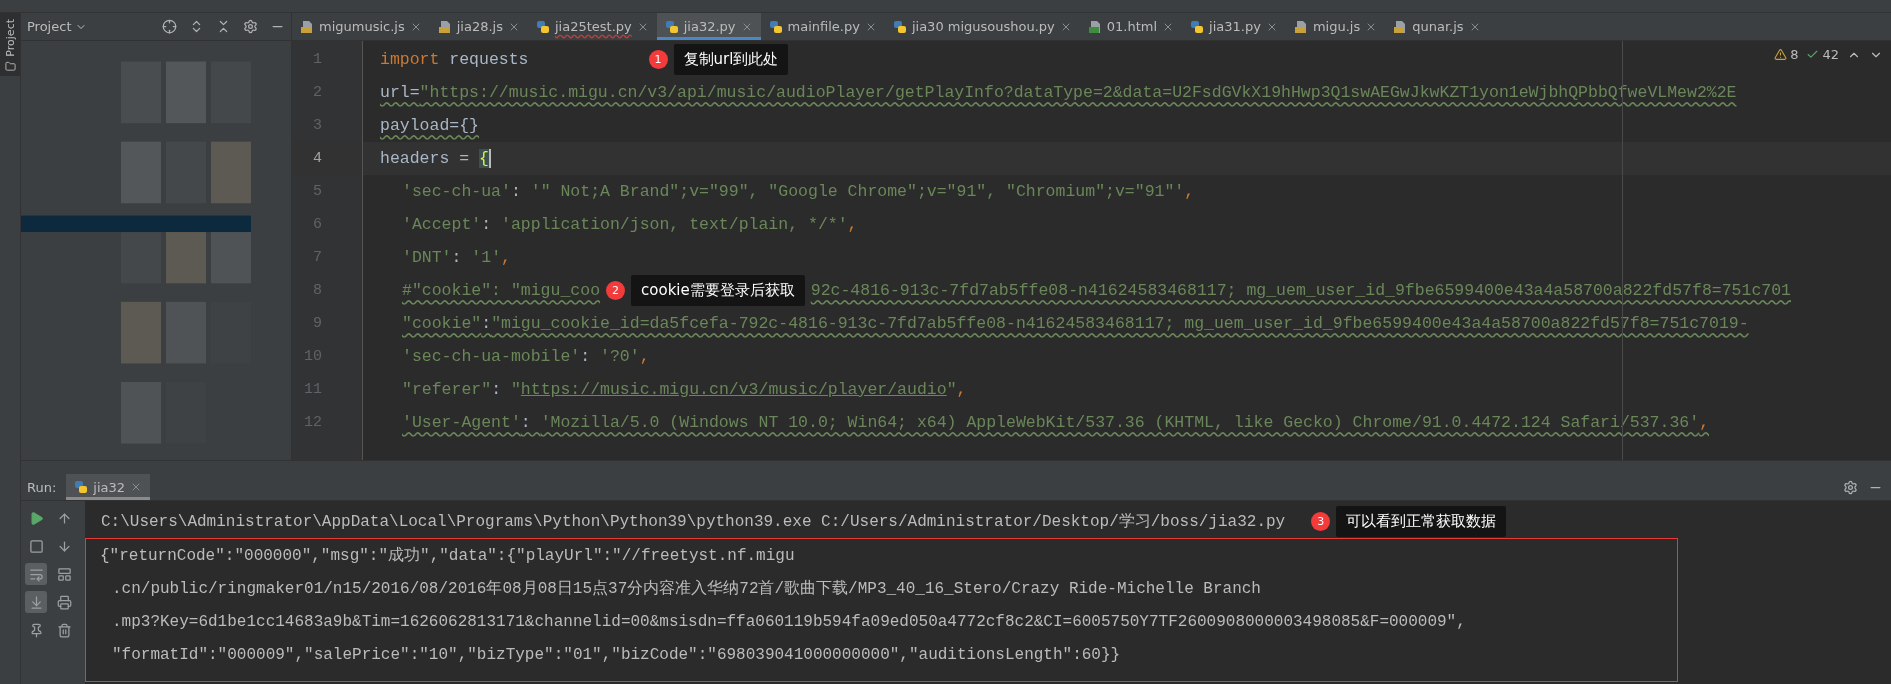 The image size is (1891, 684). I want to click on number-badge: 3, so click(1321, 521).